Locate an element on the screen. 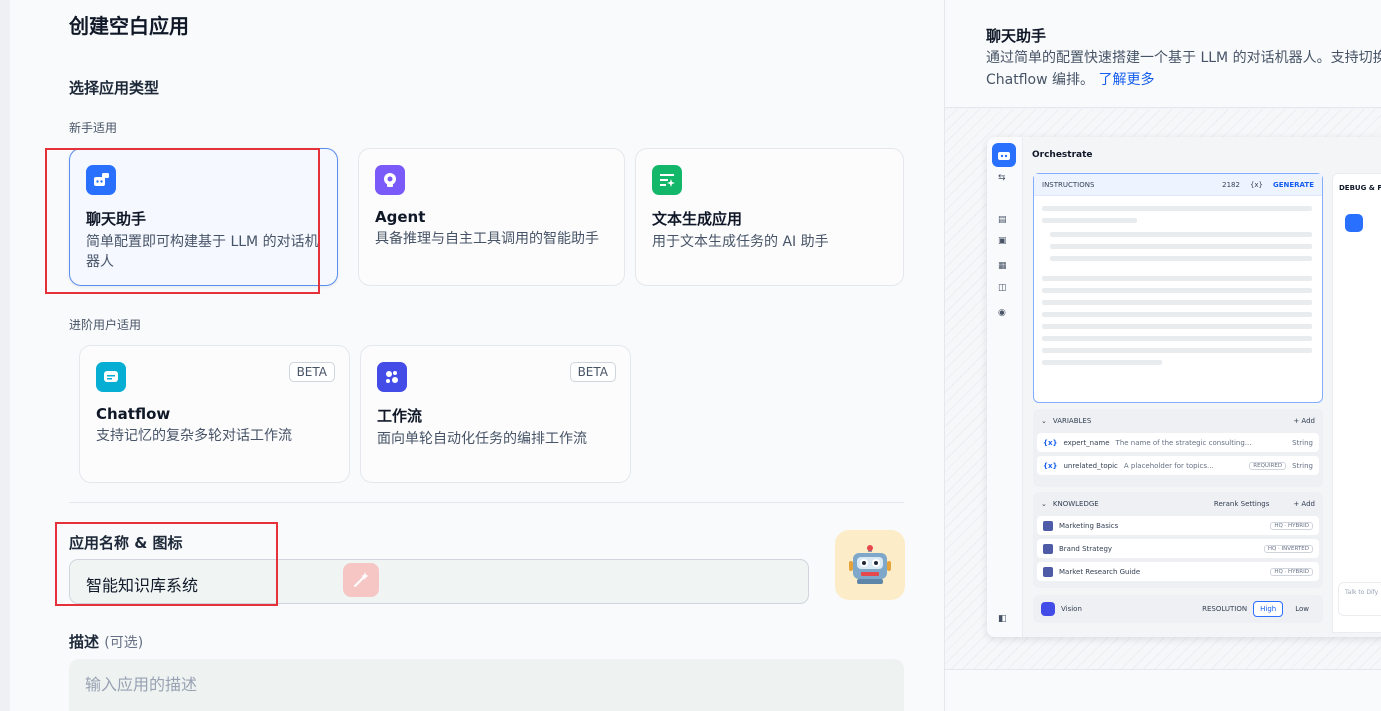  preview-instructions: INSTRUCTIONS 2182 {x} GENERATE is located at coordinates (1178, 288).